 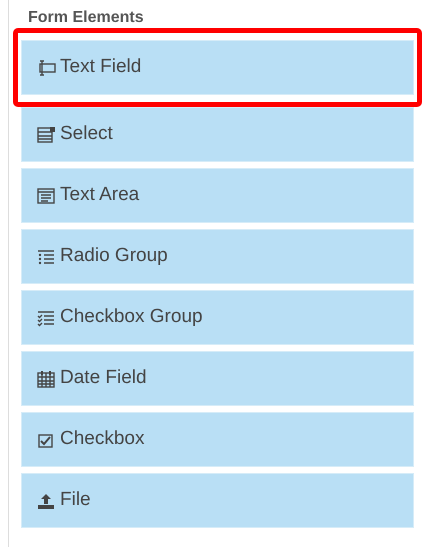 What do you see at coordinates (217, 439) in the screenshot?
I see `form-element-item: Checkbox` at bounding box center [217, 439].